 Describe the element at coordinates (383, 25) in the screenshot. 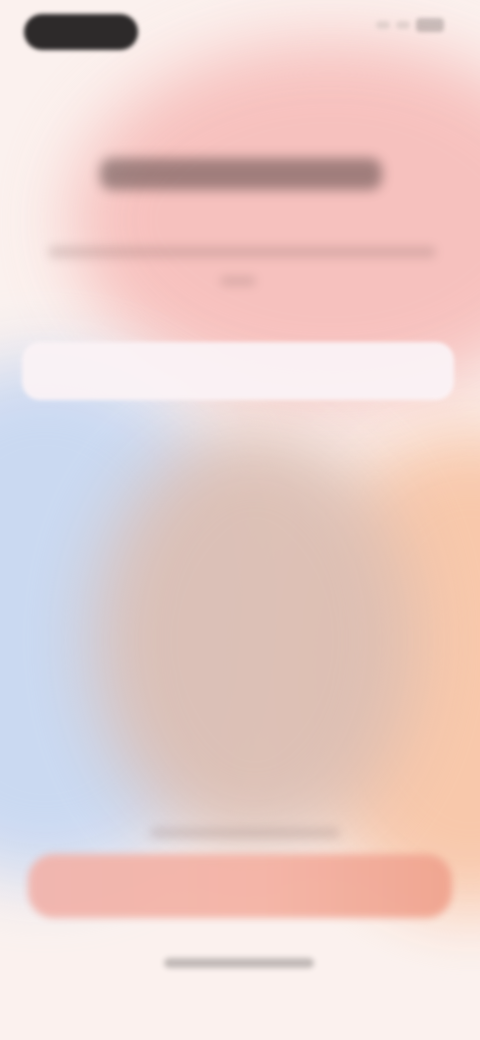

I see `signal-icon` at that location.